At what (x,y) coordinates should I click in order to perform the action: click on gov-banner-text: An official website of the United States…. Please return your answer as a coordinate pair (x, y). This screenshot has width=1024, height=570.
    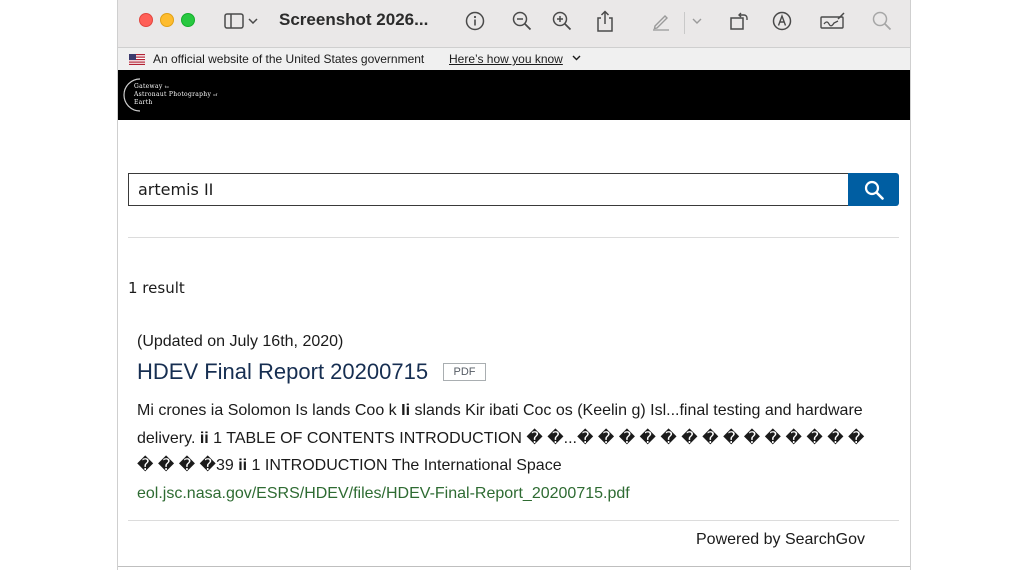
    Looking at the image, I should click on (289, 59).